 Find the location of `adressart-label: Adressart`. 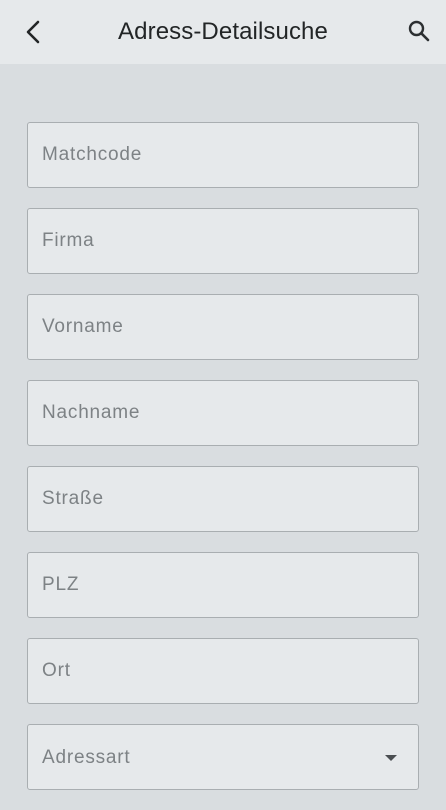

adressart-label: Adressart is located at coordinates (86, 757).